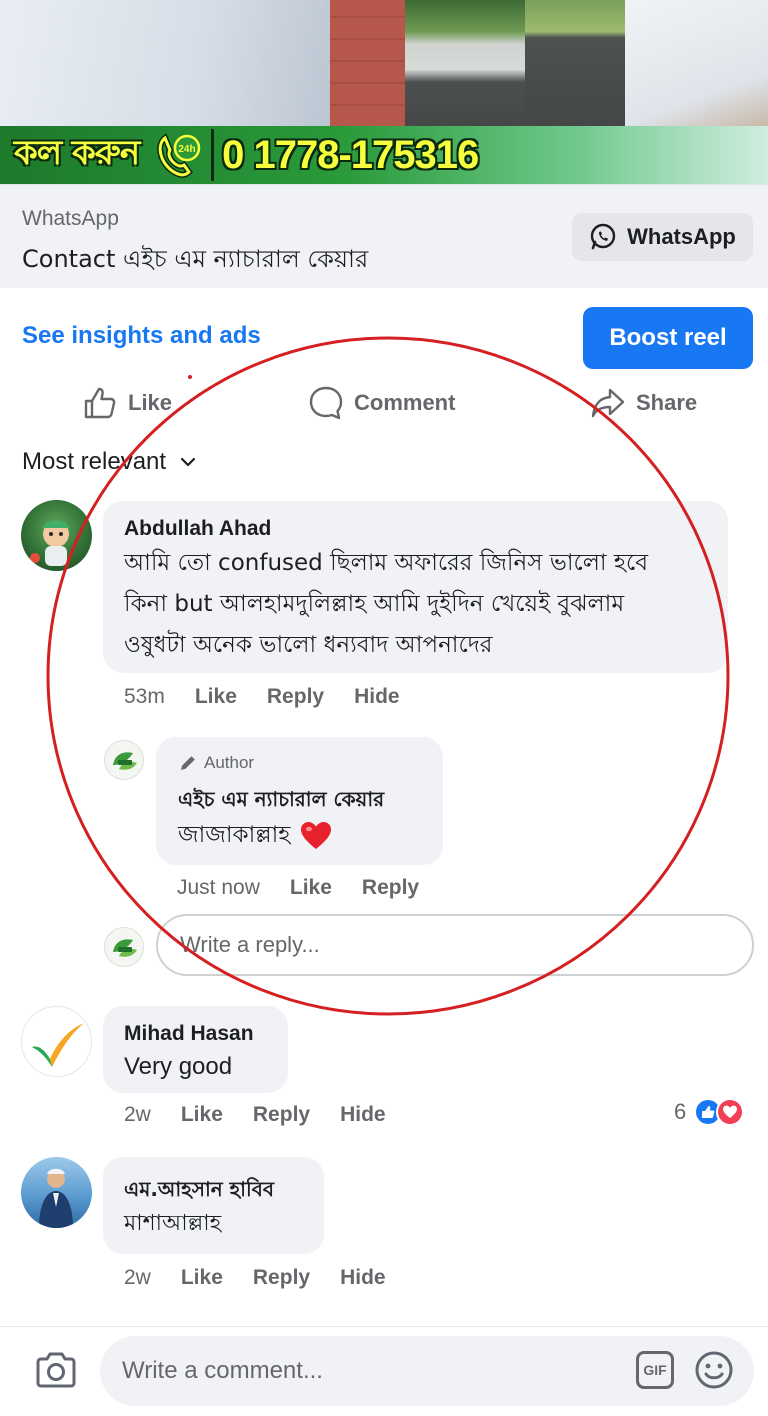 This screenshot has width=768, height=1416. I want to click on love-reaction-icon, so click(730, 1112).